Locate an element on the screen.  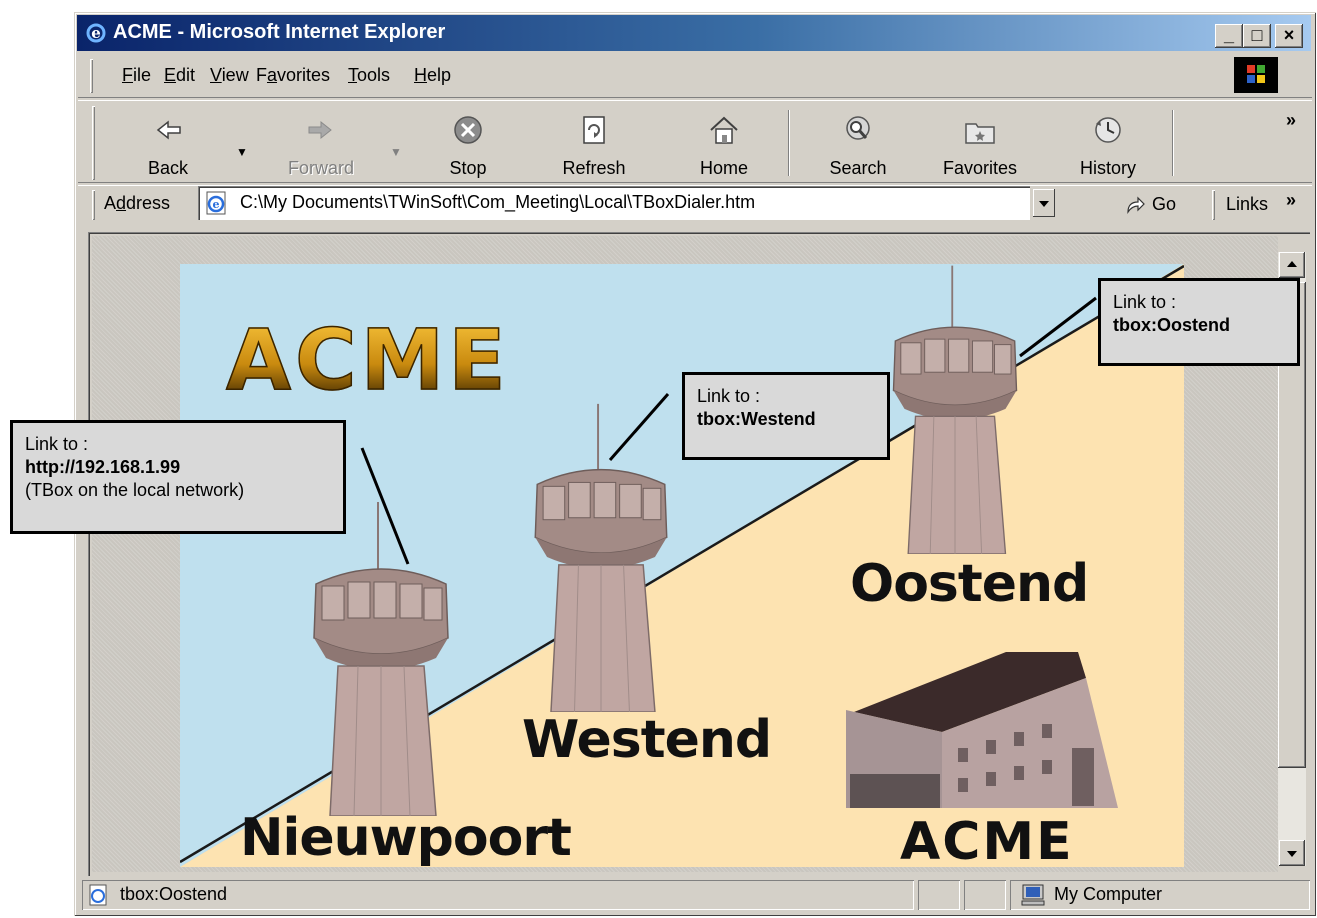
status-zone-pane: My Computer is located at coordinates (1160, 895).